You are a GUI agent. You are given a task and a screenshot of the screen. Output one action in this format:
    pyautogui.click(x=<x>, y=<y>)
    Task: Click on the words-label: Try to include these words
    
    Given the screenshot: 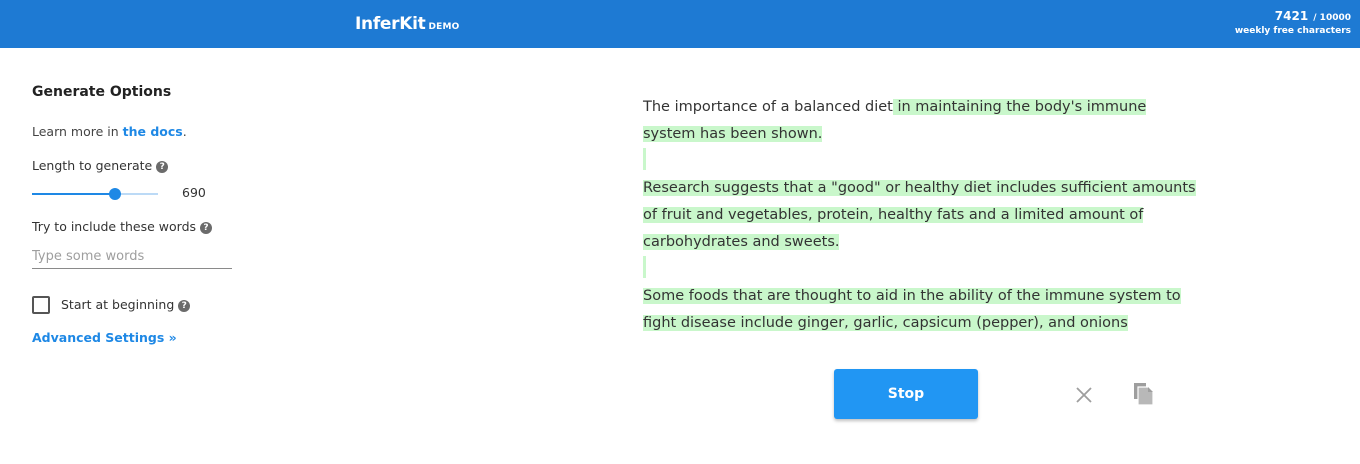 What is the action you would take?
    pyautogui.click(x=114, y=226)
    